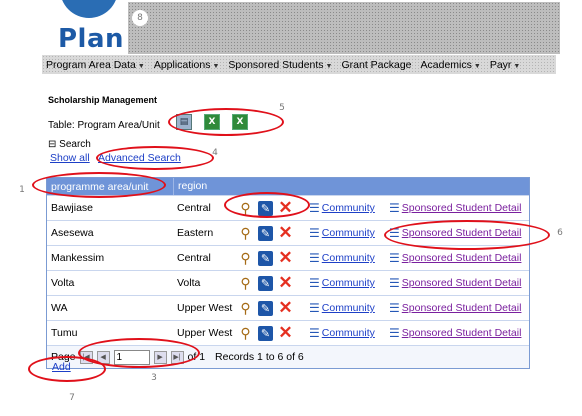 The image size is (582, 416). I want to click on first-page-button: |◀, so click(86, 357).